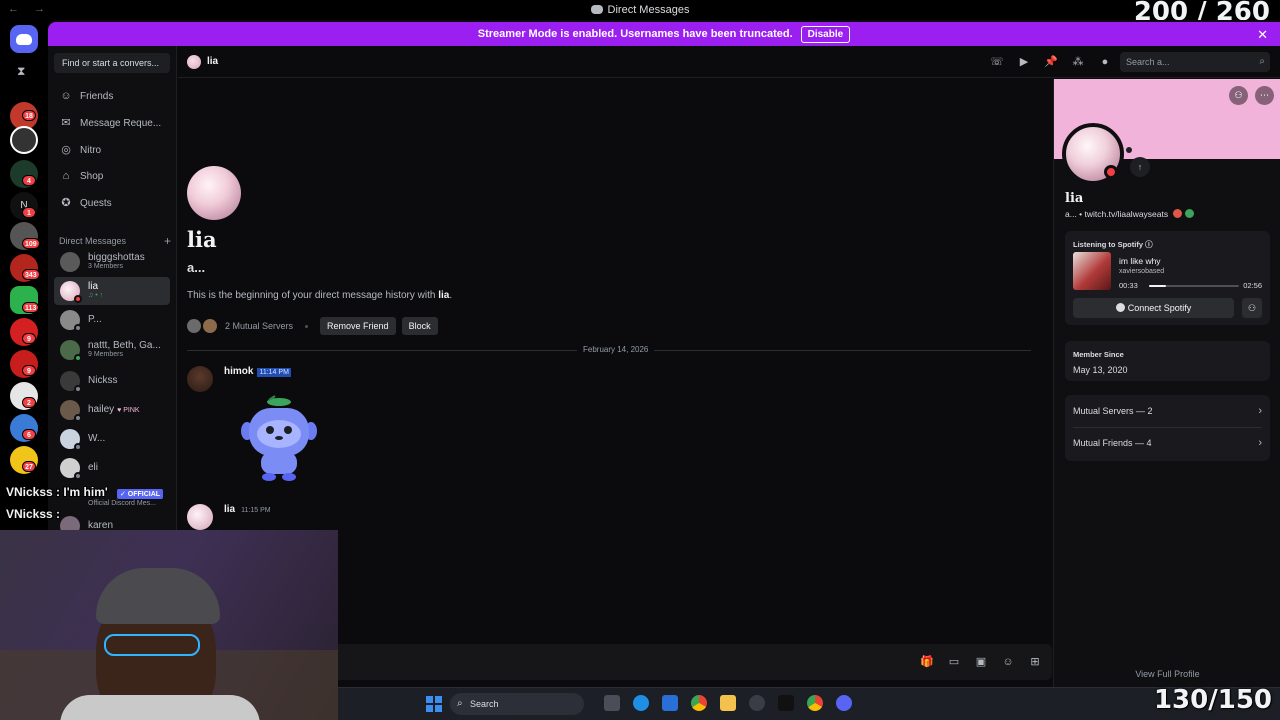 The image size is (1280, 720). Describe the element at coordinates (670, 703) in the screenshot. I see `store-icon` at that location.